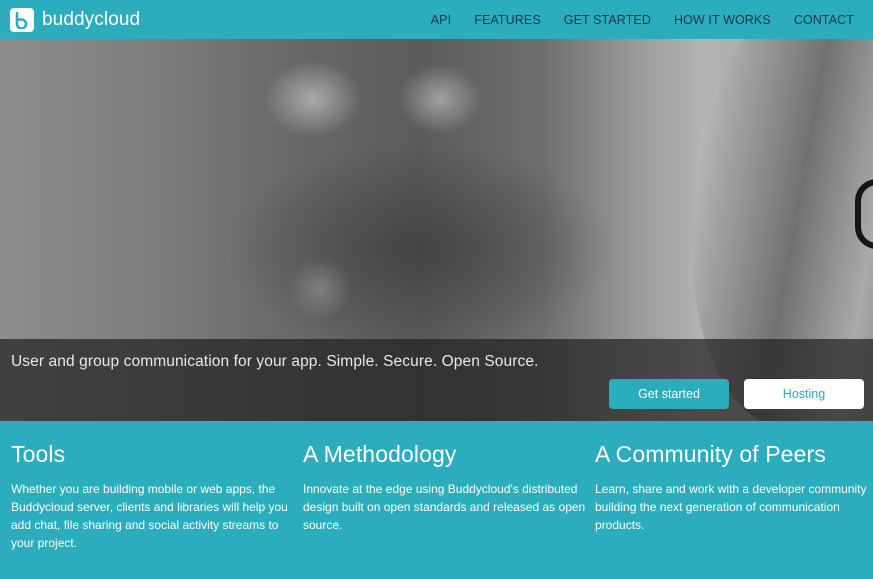 The height and width of the screenshot is (579, 873). I want to click on feature-title: A Methodology, so click(380, 454).